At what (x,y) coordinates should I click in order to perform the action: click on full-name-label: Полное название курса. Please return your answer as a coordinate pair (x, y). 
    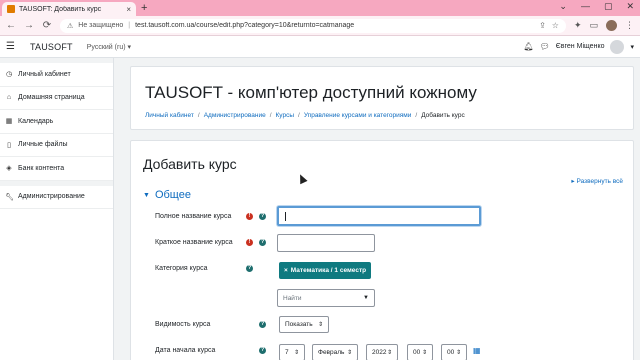
    Looking at the image, I should click on (193, 216).